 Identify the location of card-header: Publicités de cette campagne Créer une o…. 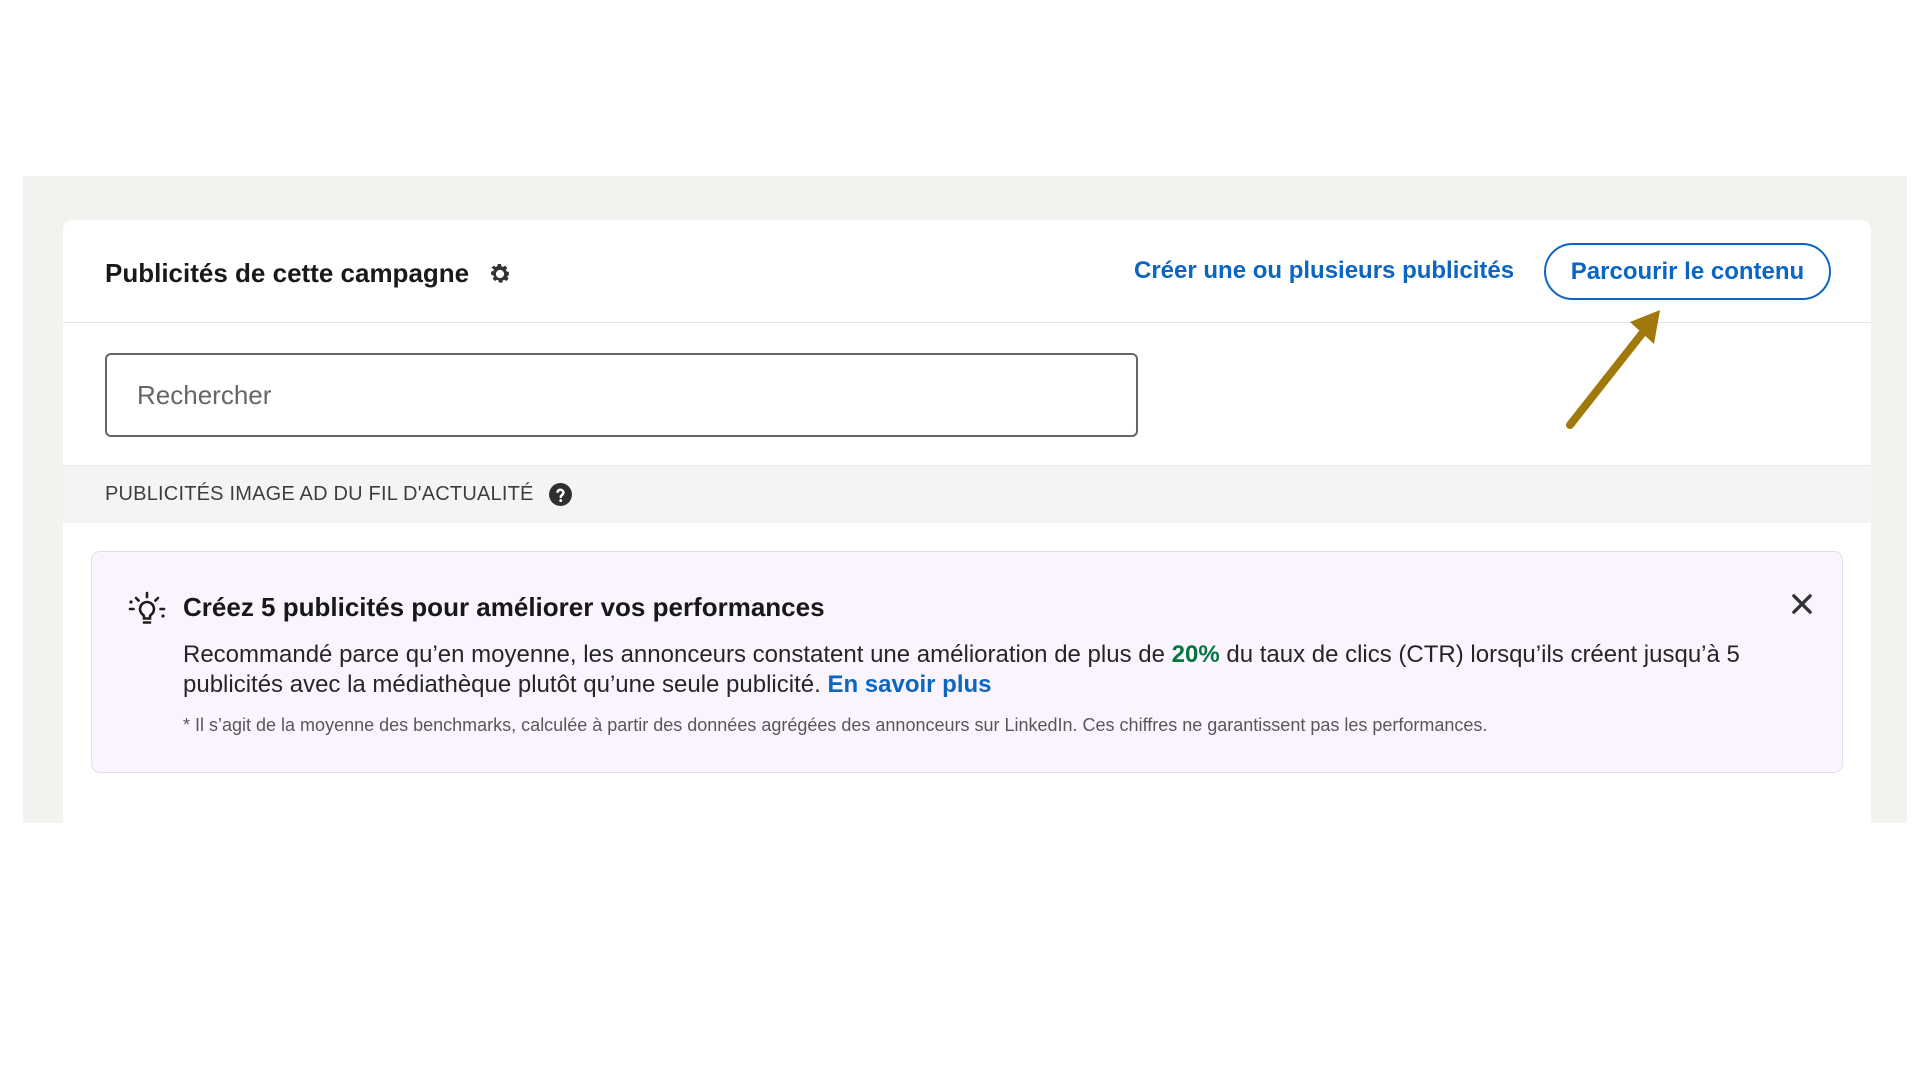
(967, 271).